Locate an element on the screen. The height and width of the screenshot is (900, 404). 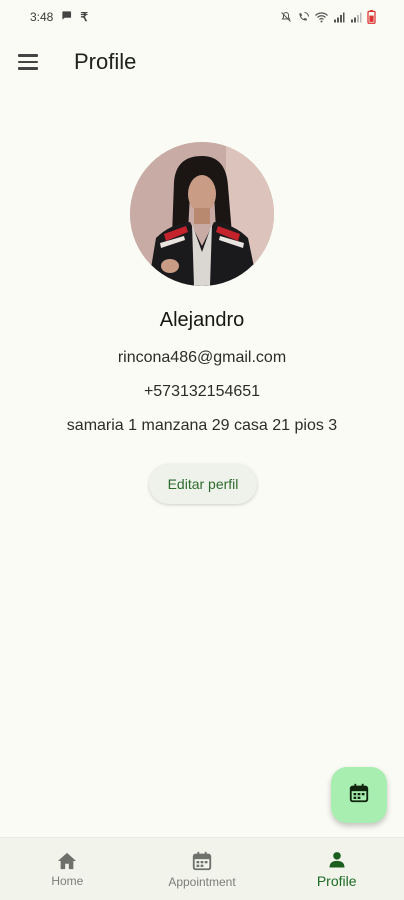
status-right is located at coordinates (328, 17).